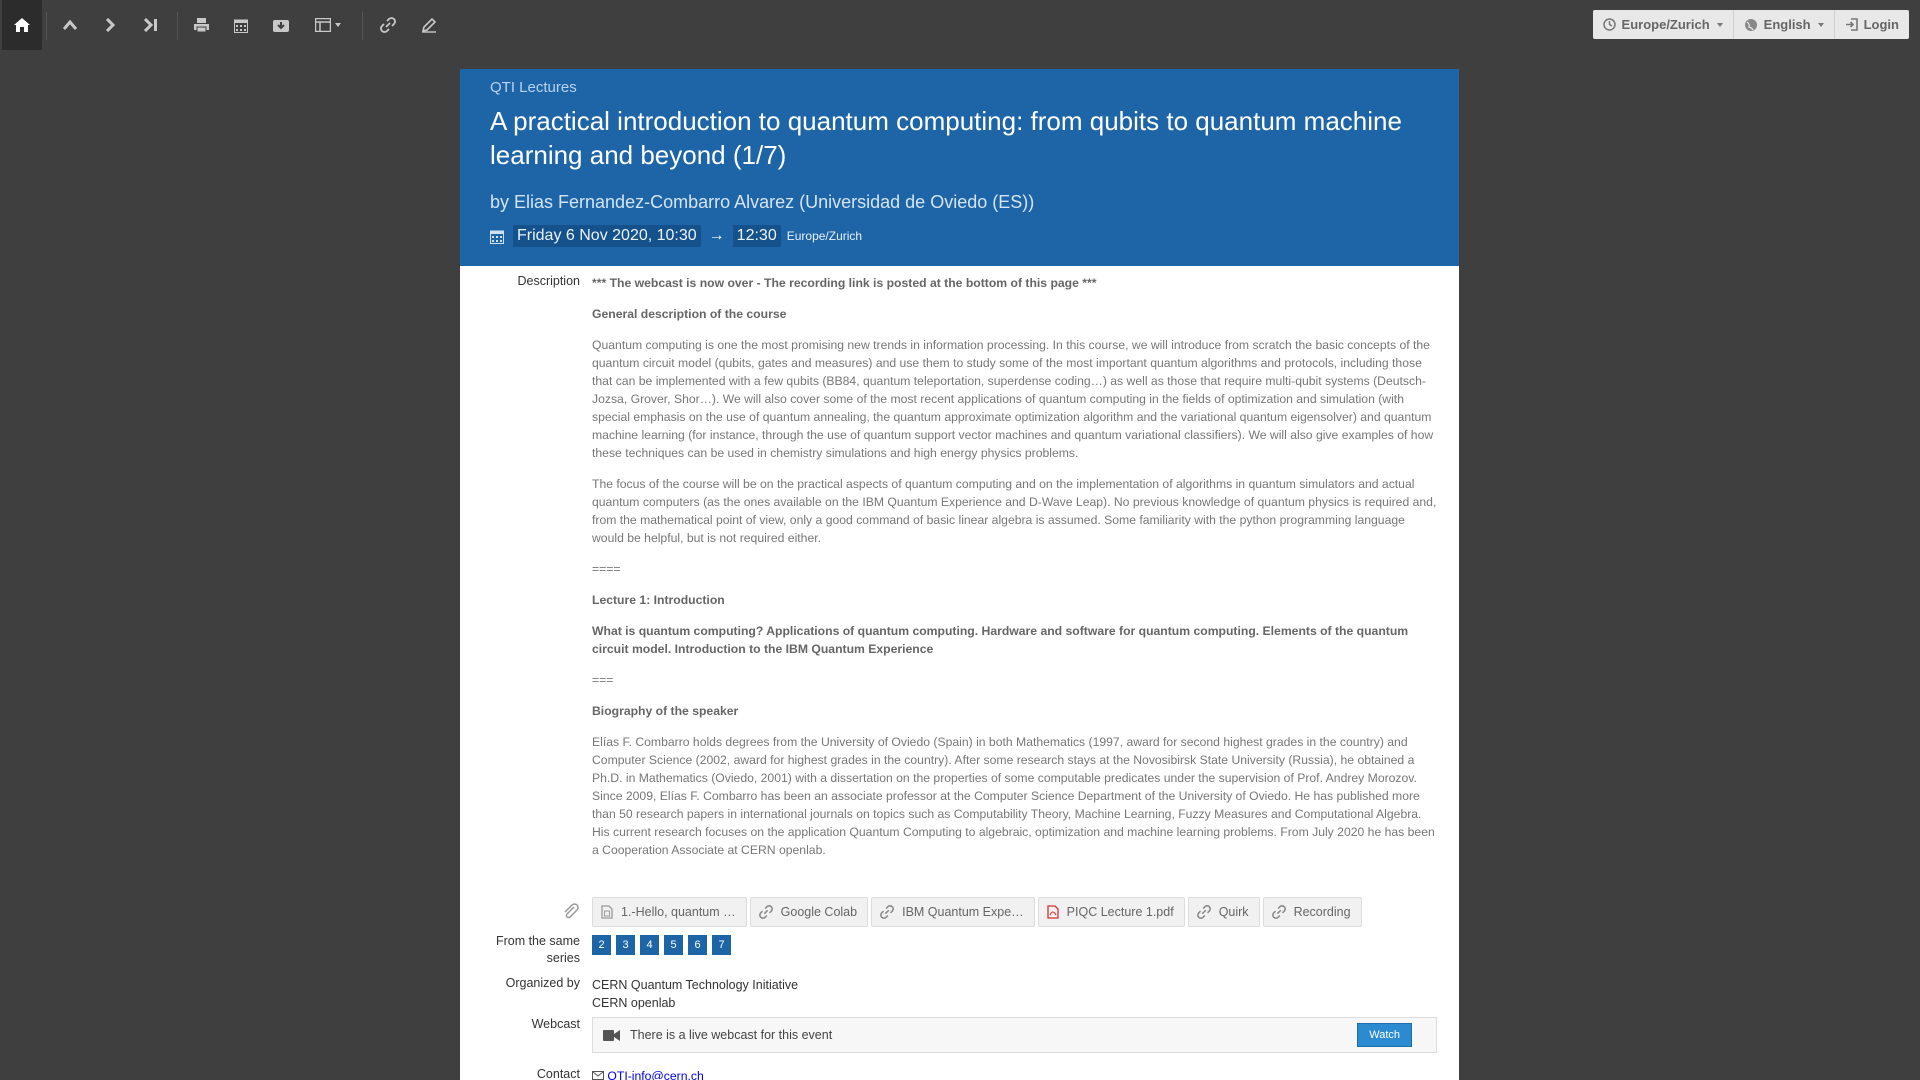 This screenshot has width=1920, height=1080. What do you see at coordinates (548, 281) in the screenshot?
I see `description-label: Description` at bounding box center [548, 281].